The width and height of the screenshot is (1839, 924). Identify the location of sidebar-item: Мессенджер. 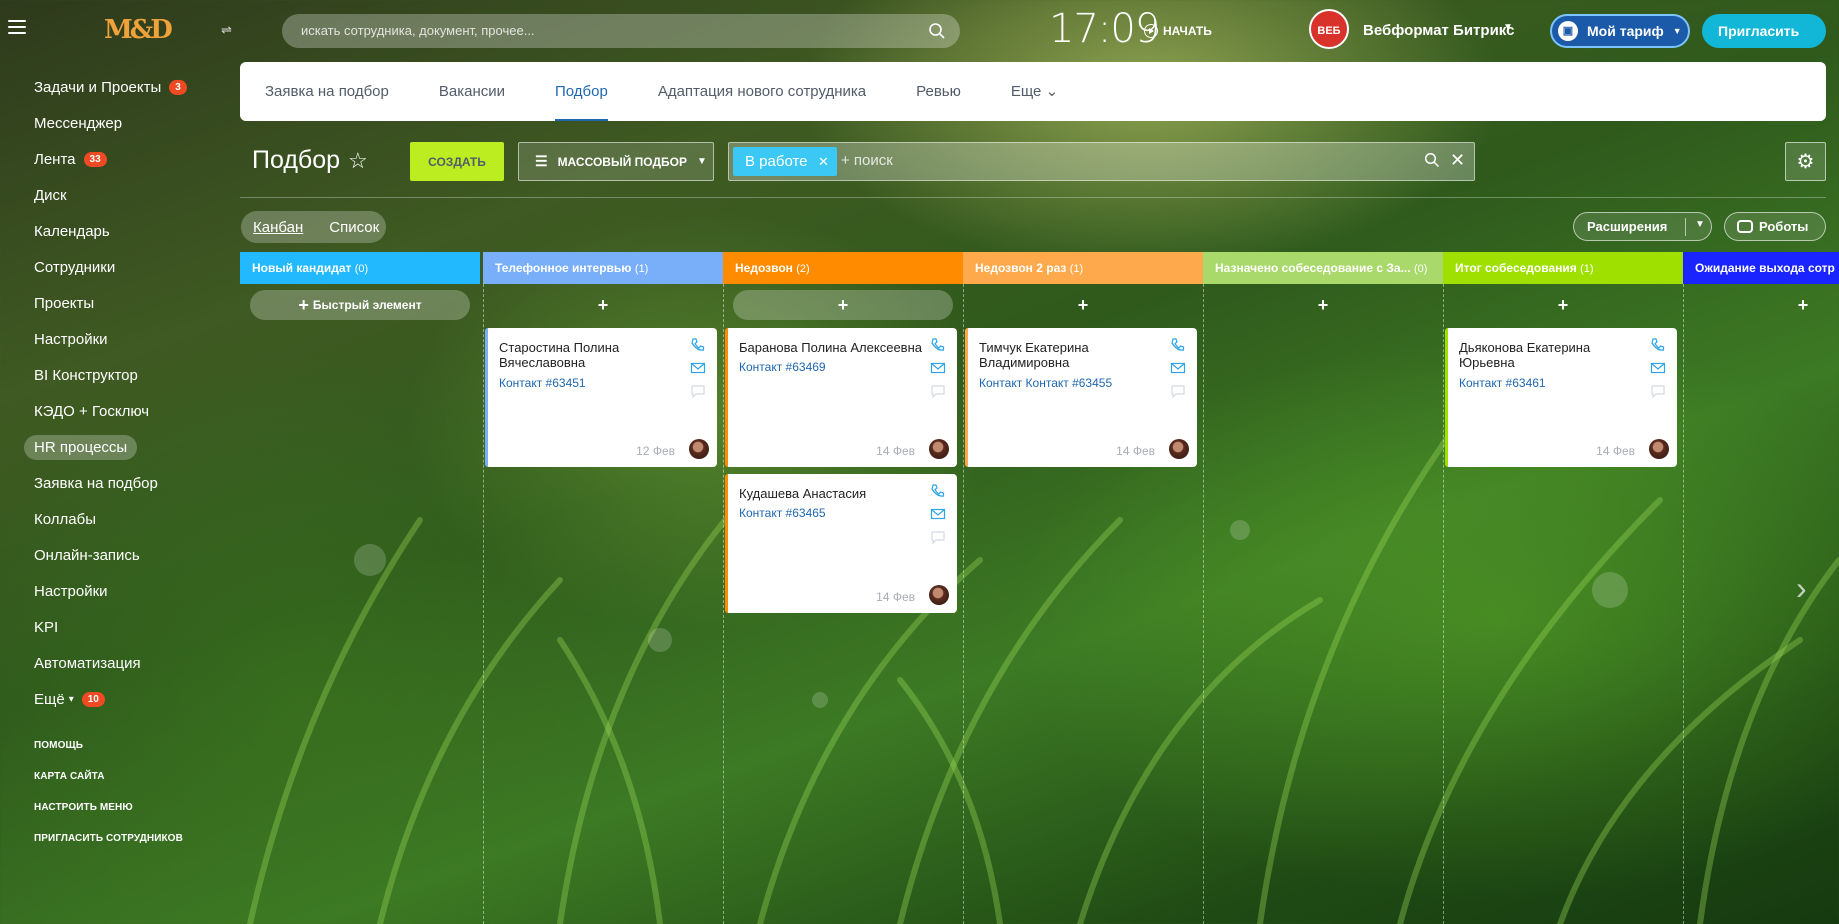
(129, 123).